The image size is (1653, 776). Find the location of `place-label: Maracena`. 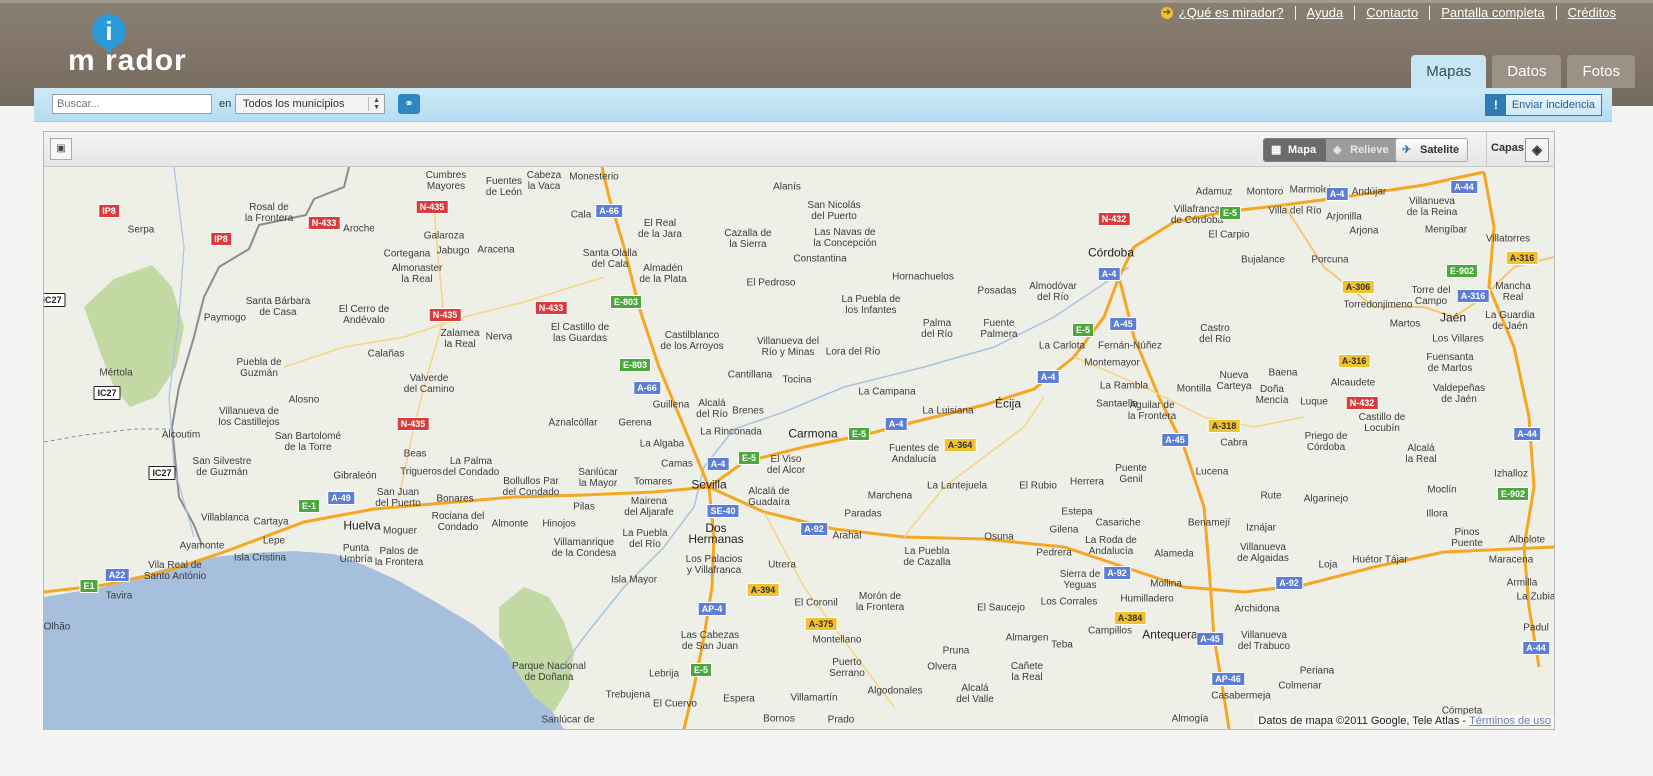

place-label: Maracena is located at coordinates (1511, 560).